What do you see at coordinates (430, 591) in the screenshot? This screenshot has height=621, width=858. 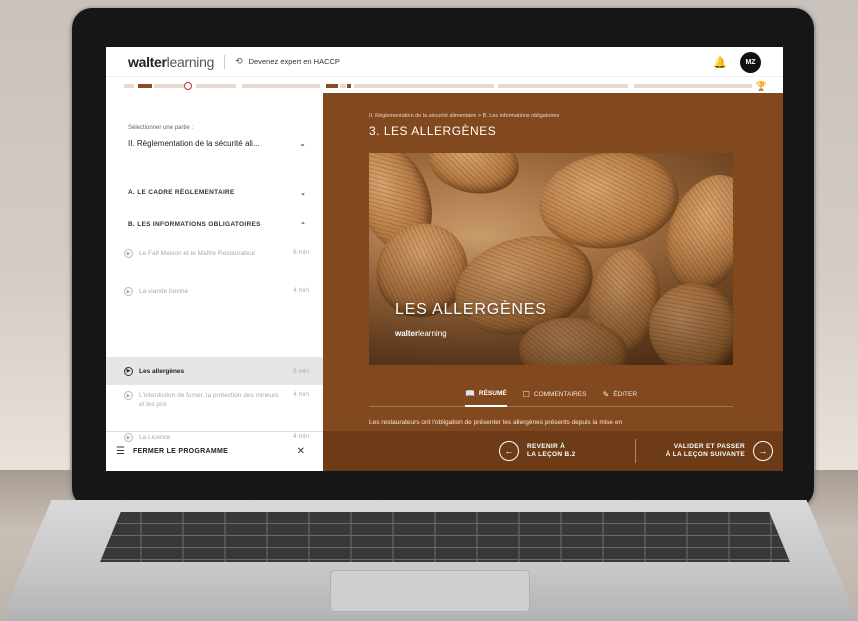 I see `trackpad` at bounding box center [430, 591].